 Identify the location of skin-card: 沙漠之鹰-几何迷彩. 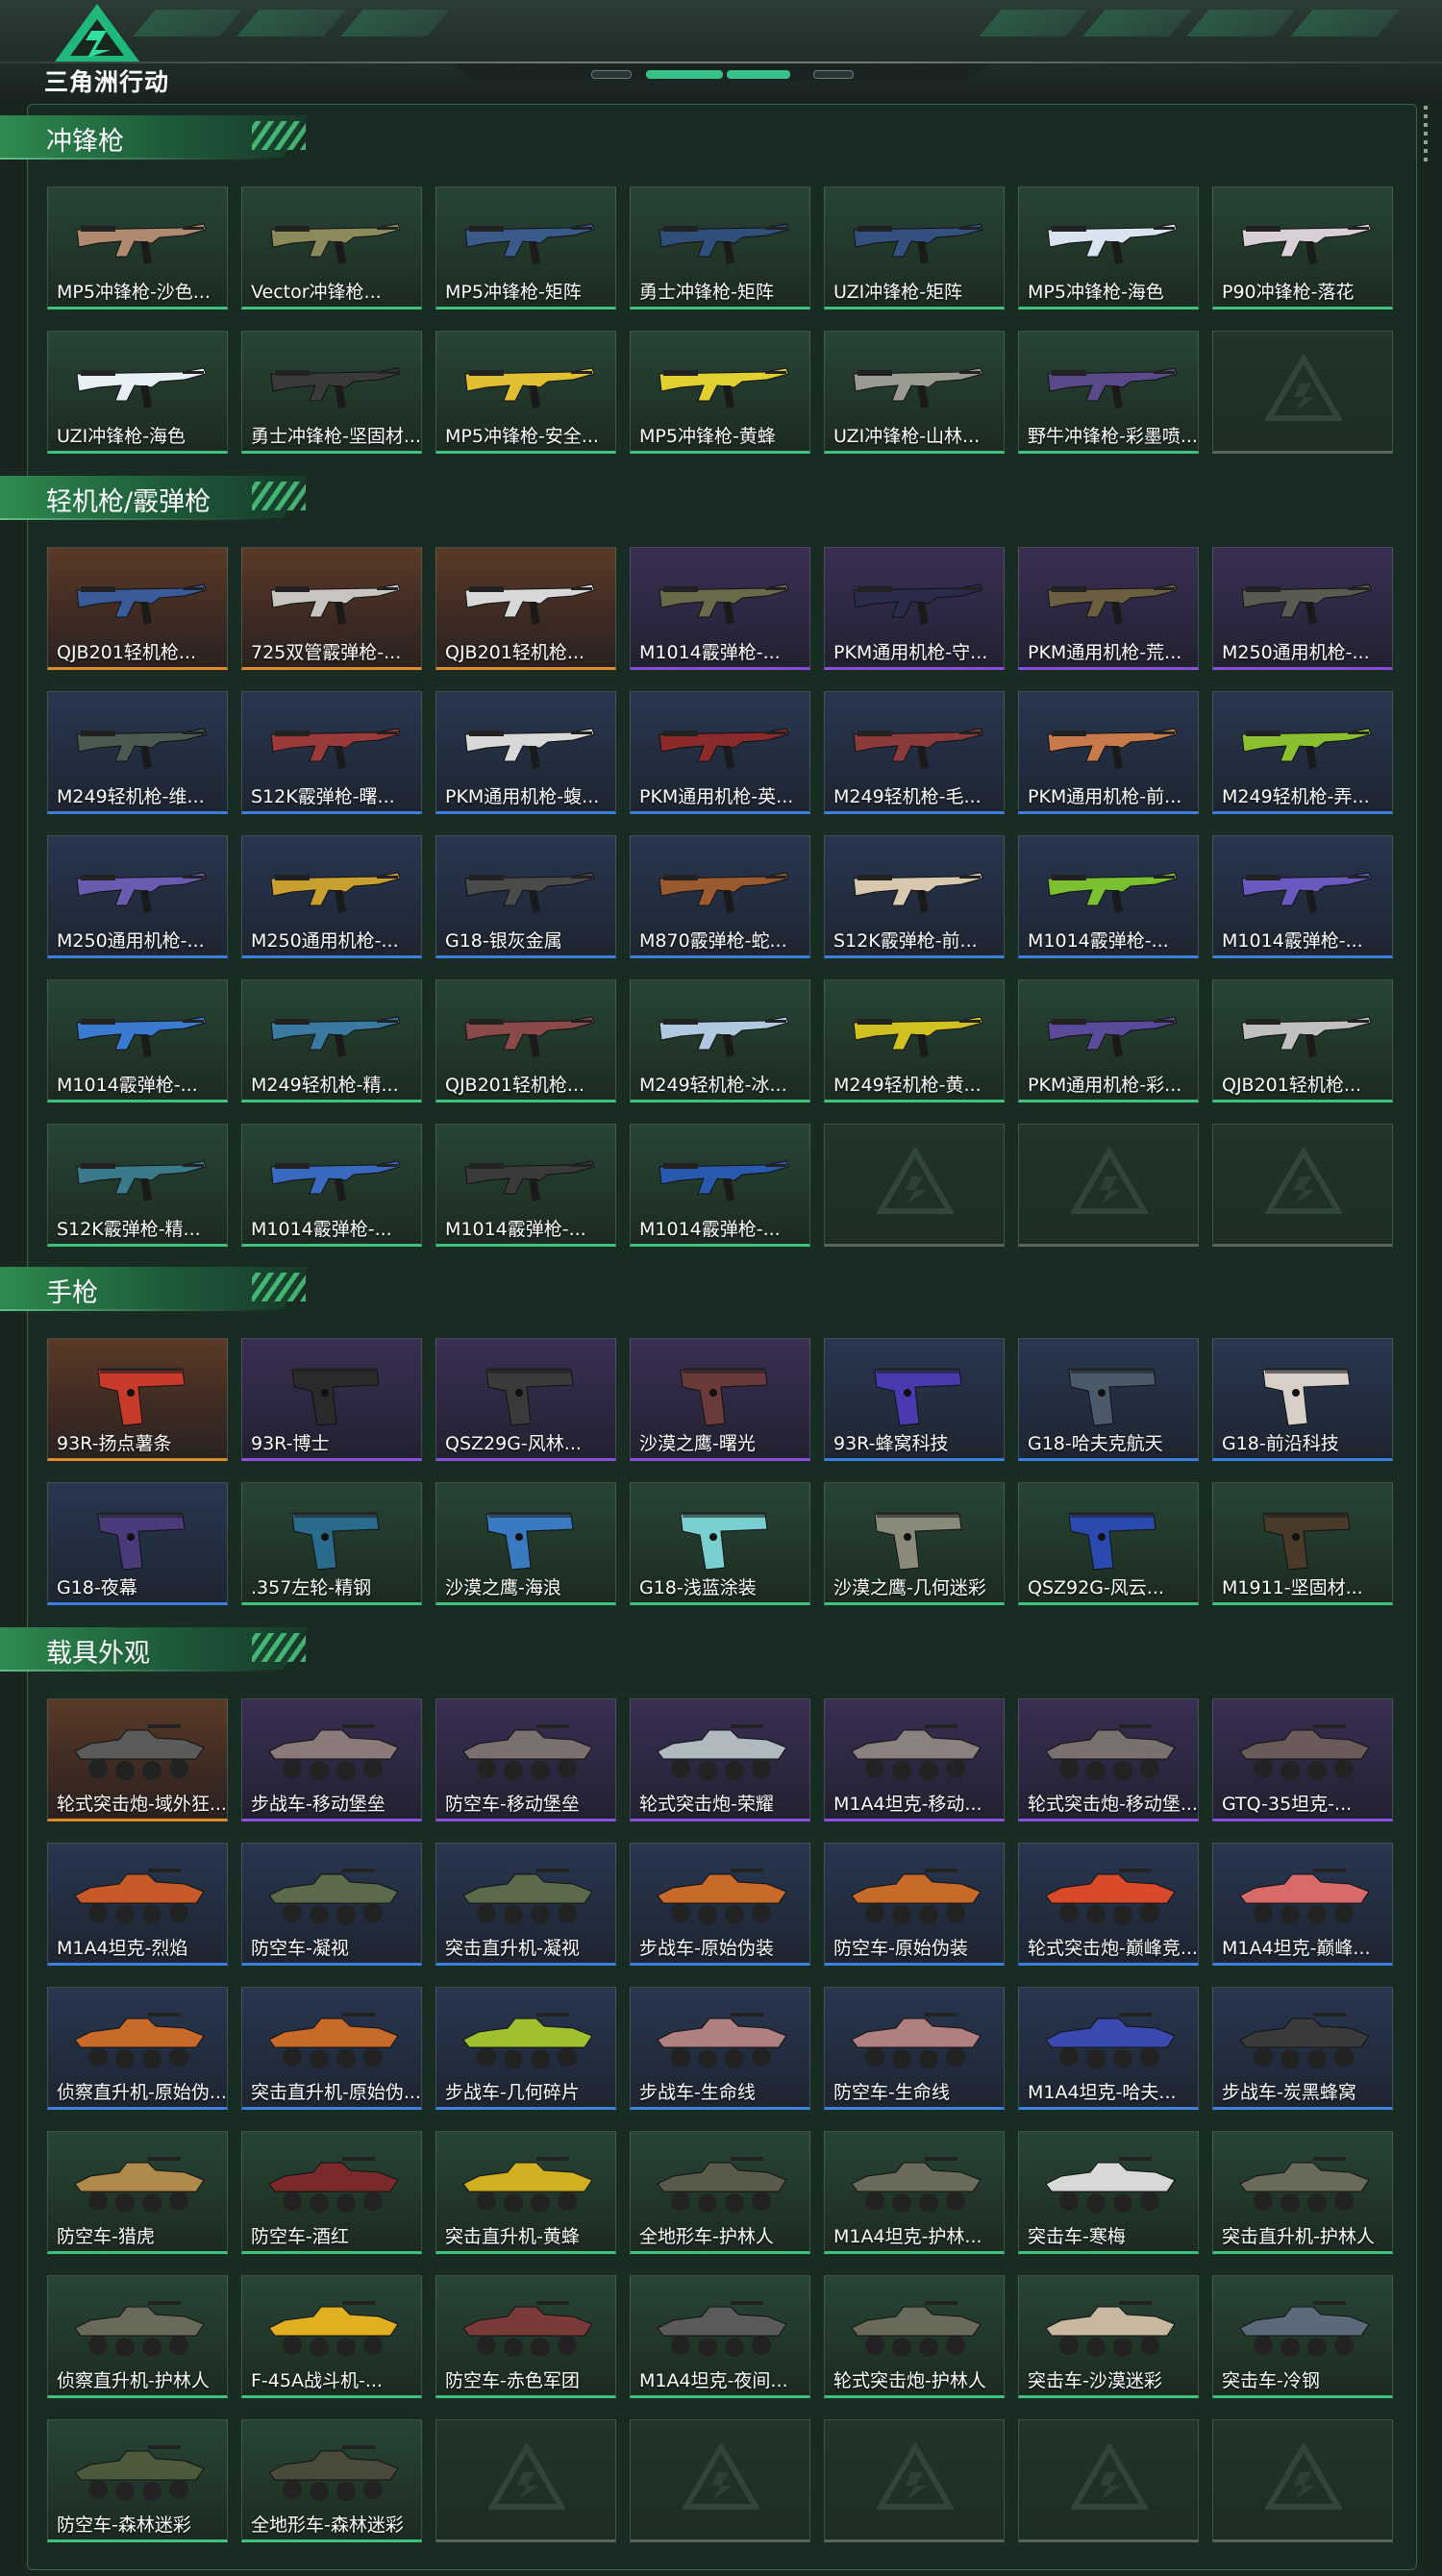
(914, 1544).